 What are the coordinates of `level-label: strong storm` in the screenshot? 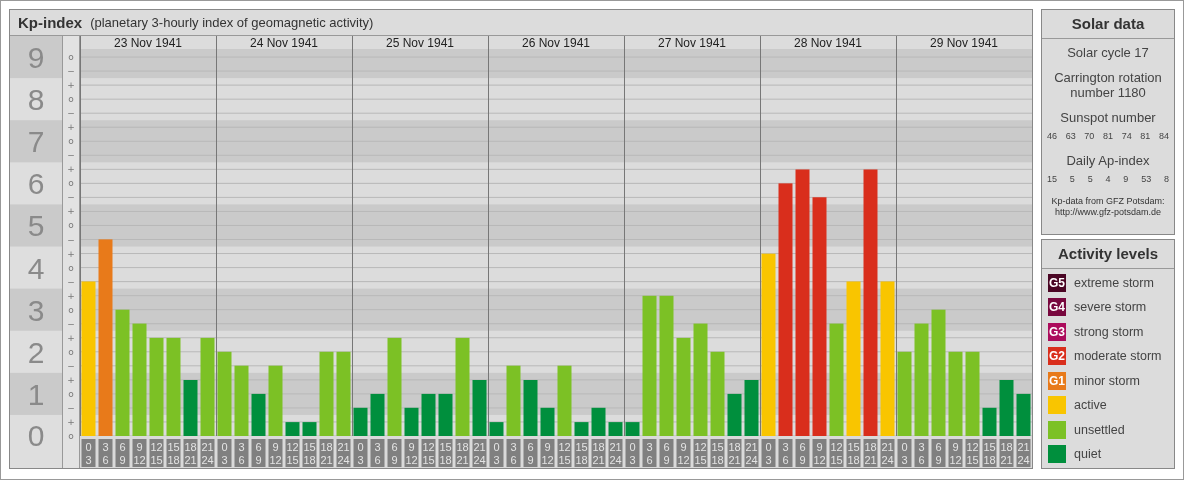 It's located at (1109, 331).